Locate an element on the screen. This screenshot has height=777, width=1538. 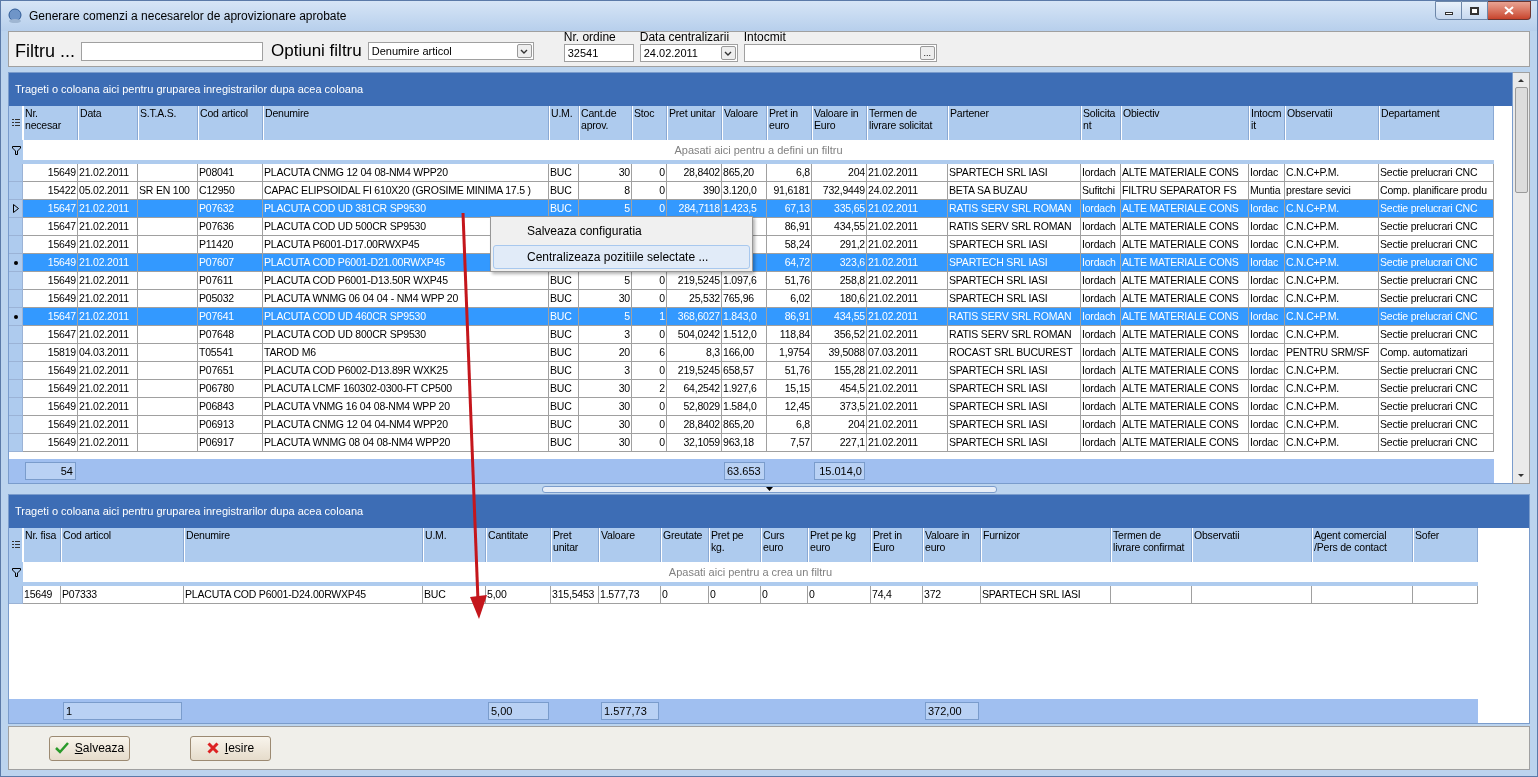
table-cell: Iordach is located at coordinates (1101, 443).